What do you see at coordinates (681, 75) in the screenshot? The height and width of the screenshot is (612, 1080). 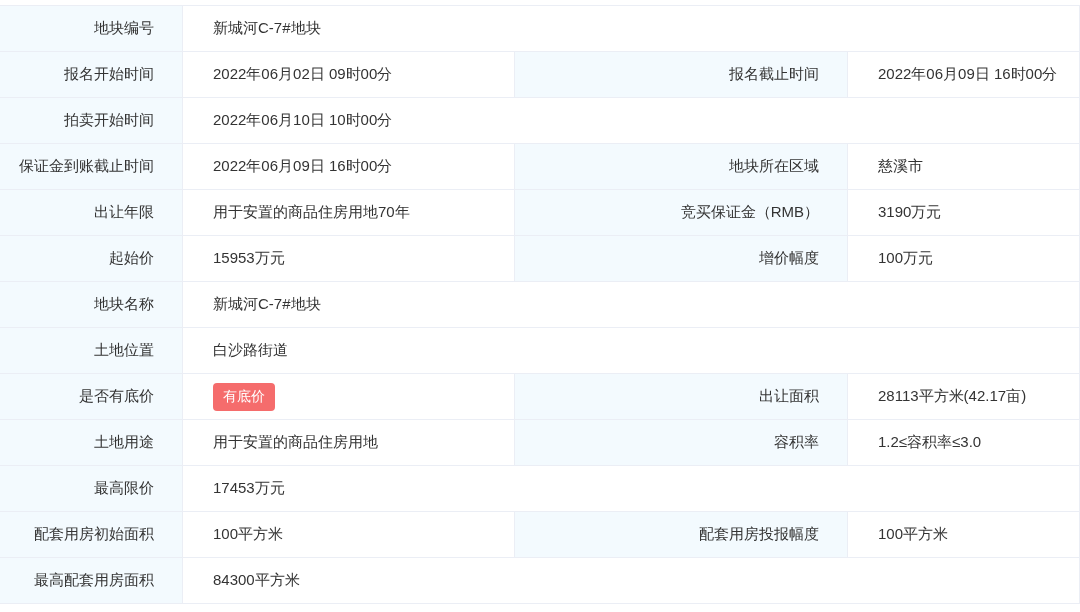 I see `field-label: 报名截止时间` at bounding box center [681, 75].